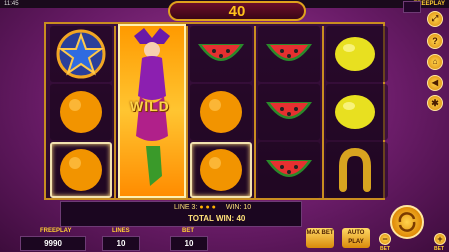 The image size is (449, 252). I want to click on line-win-value: WIN: 10, so click(238, 207).